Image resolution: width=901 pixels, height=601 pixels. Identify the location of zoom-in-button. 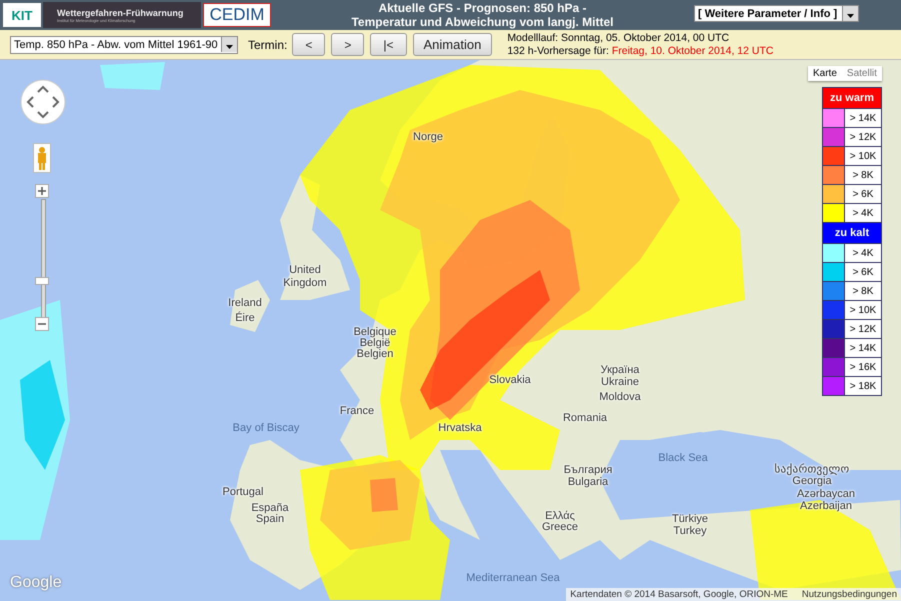
(42, 191).